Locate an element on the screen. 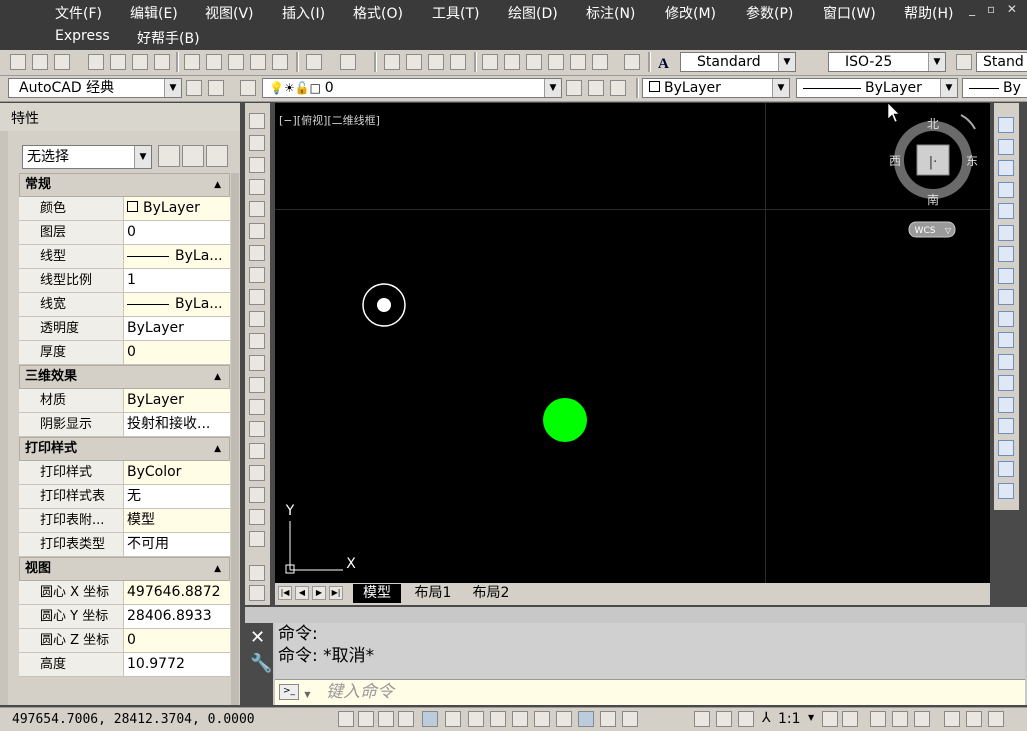 The image size is (1027, 731). chevron-down-icon: ▼ is located at coordinates (307, 694).